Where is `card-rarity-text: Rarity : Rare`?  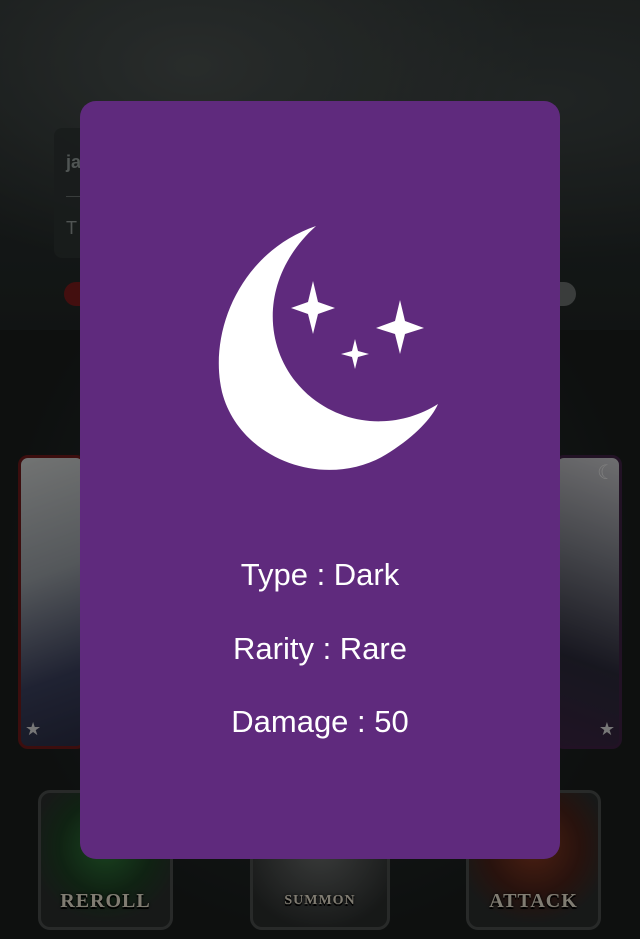
card-rarity-text: Rarity : Rare is located at coordinates (320, 648).